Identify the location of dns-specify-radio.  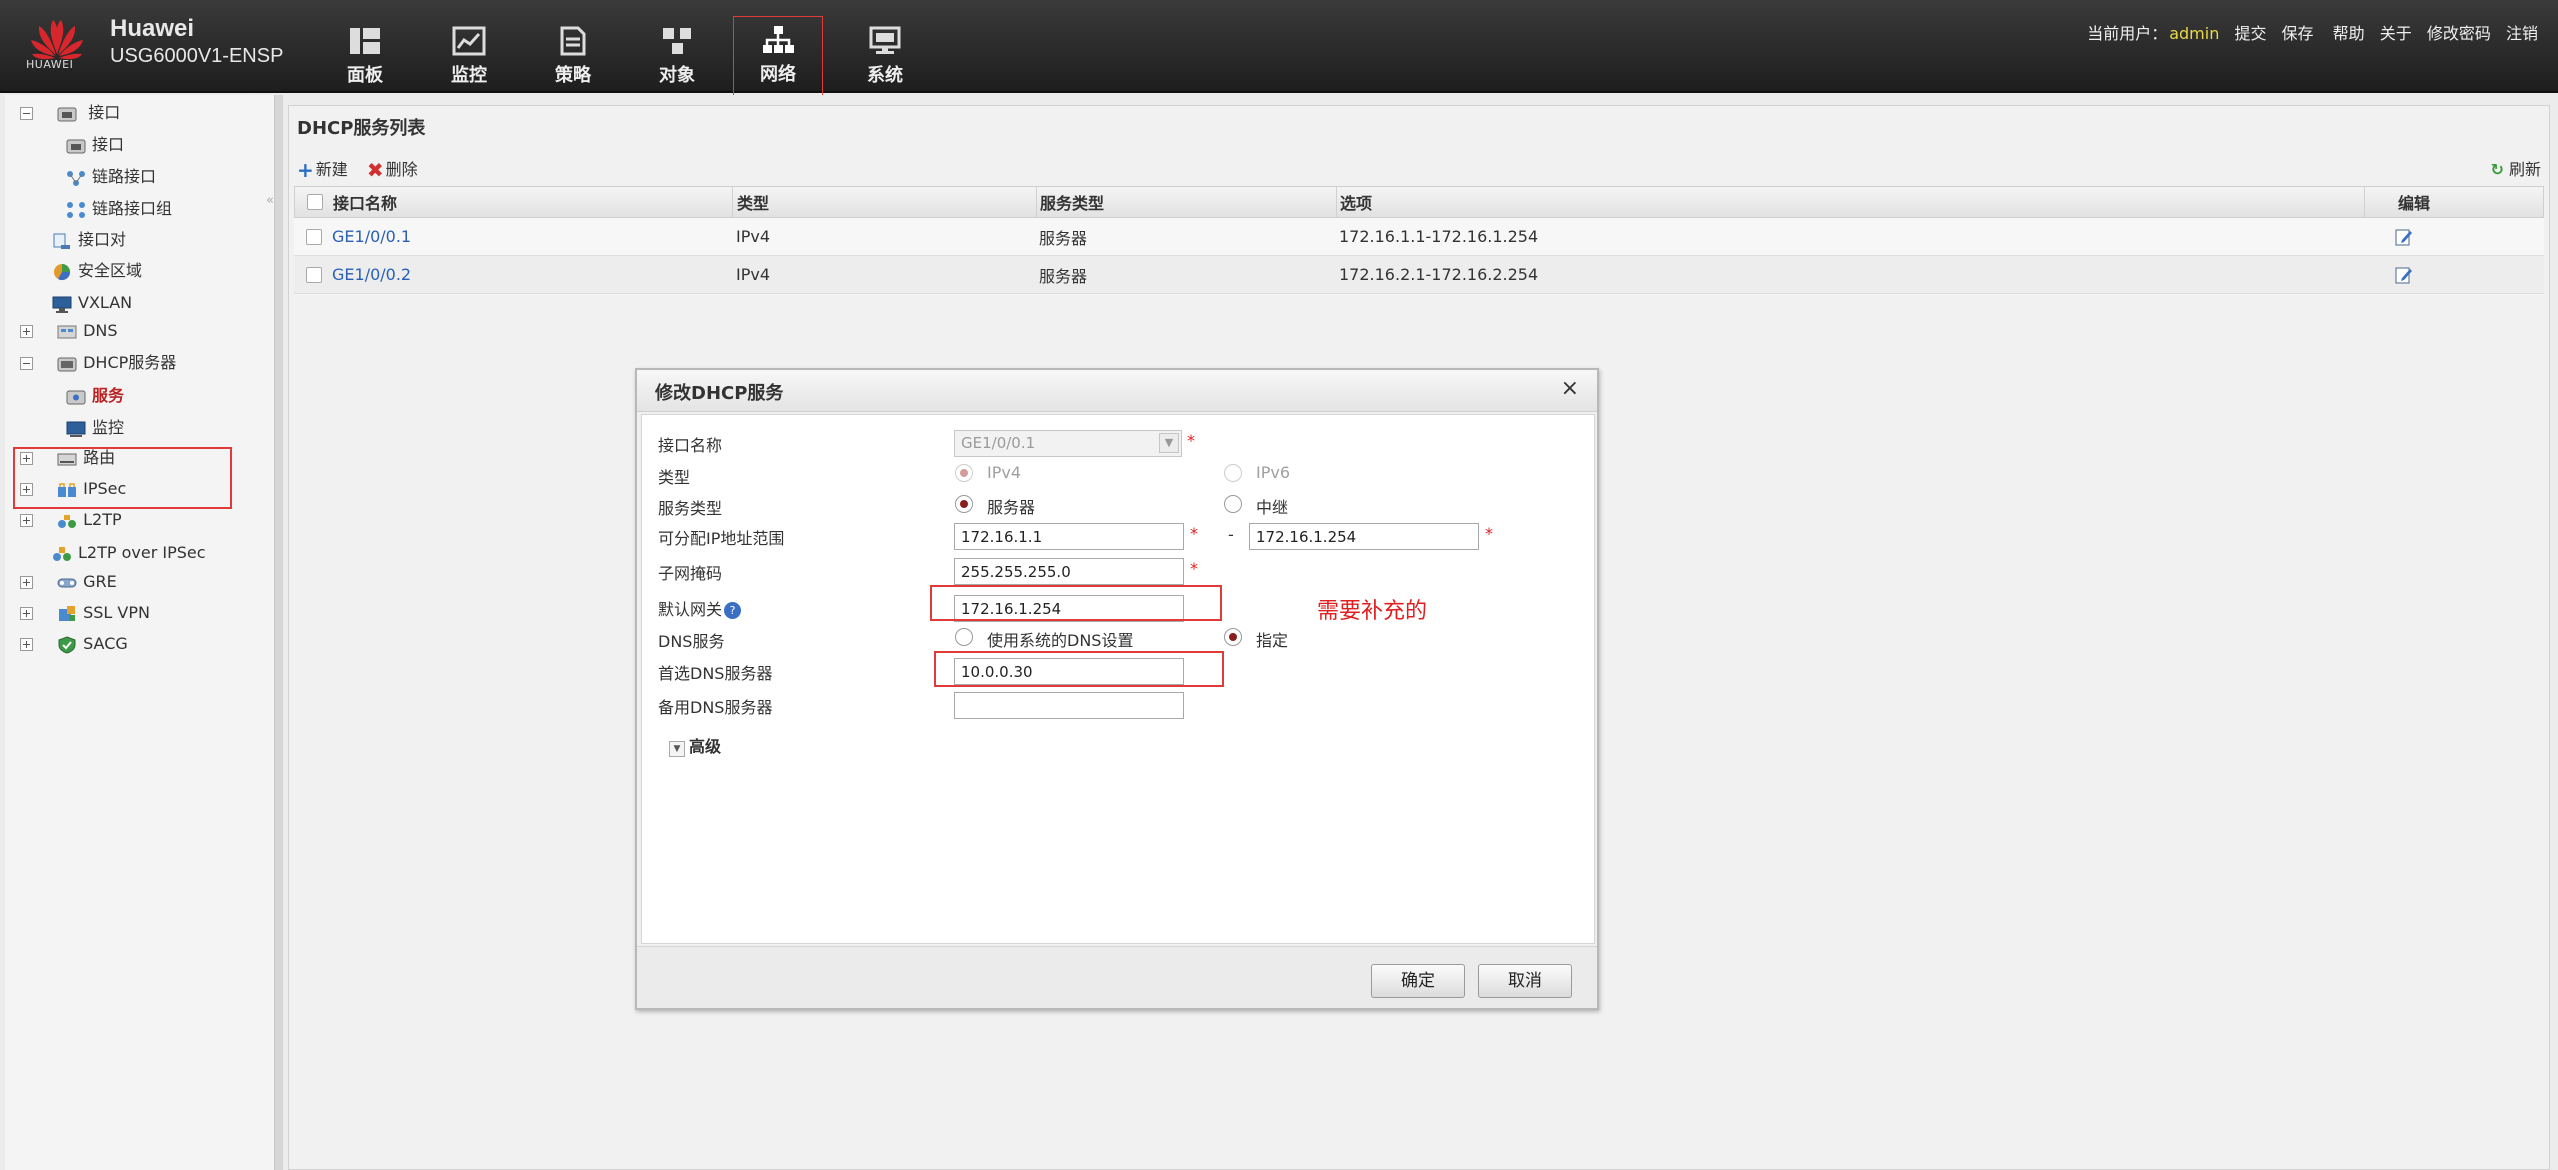
(1233, 637).